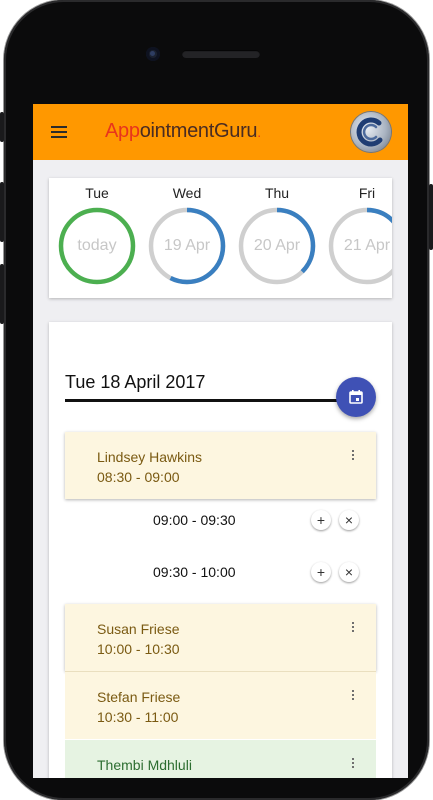  What do you see at coordinates (194, 520) in the screenshot?
I see `free-slot-time: 09:00 - 09:30` at bounding box center [194, 520].